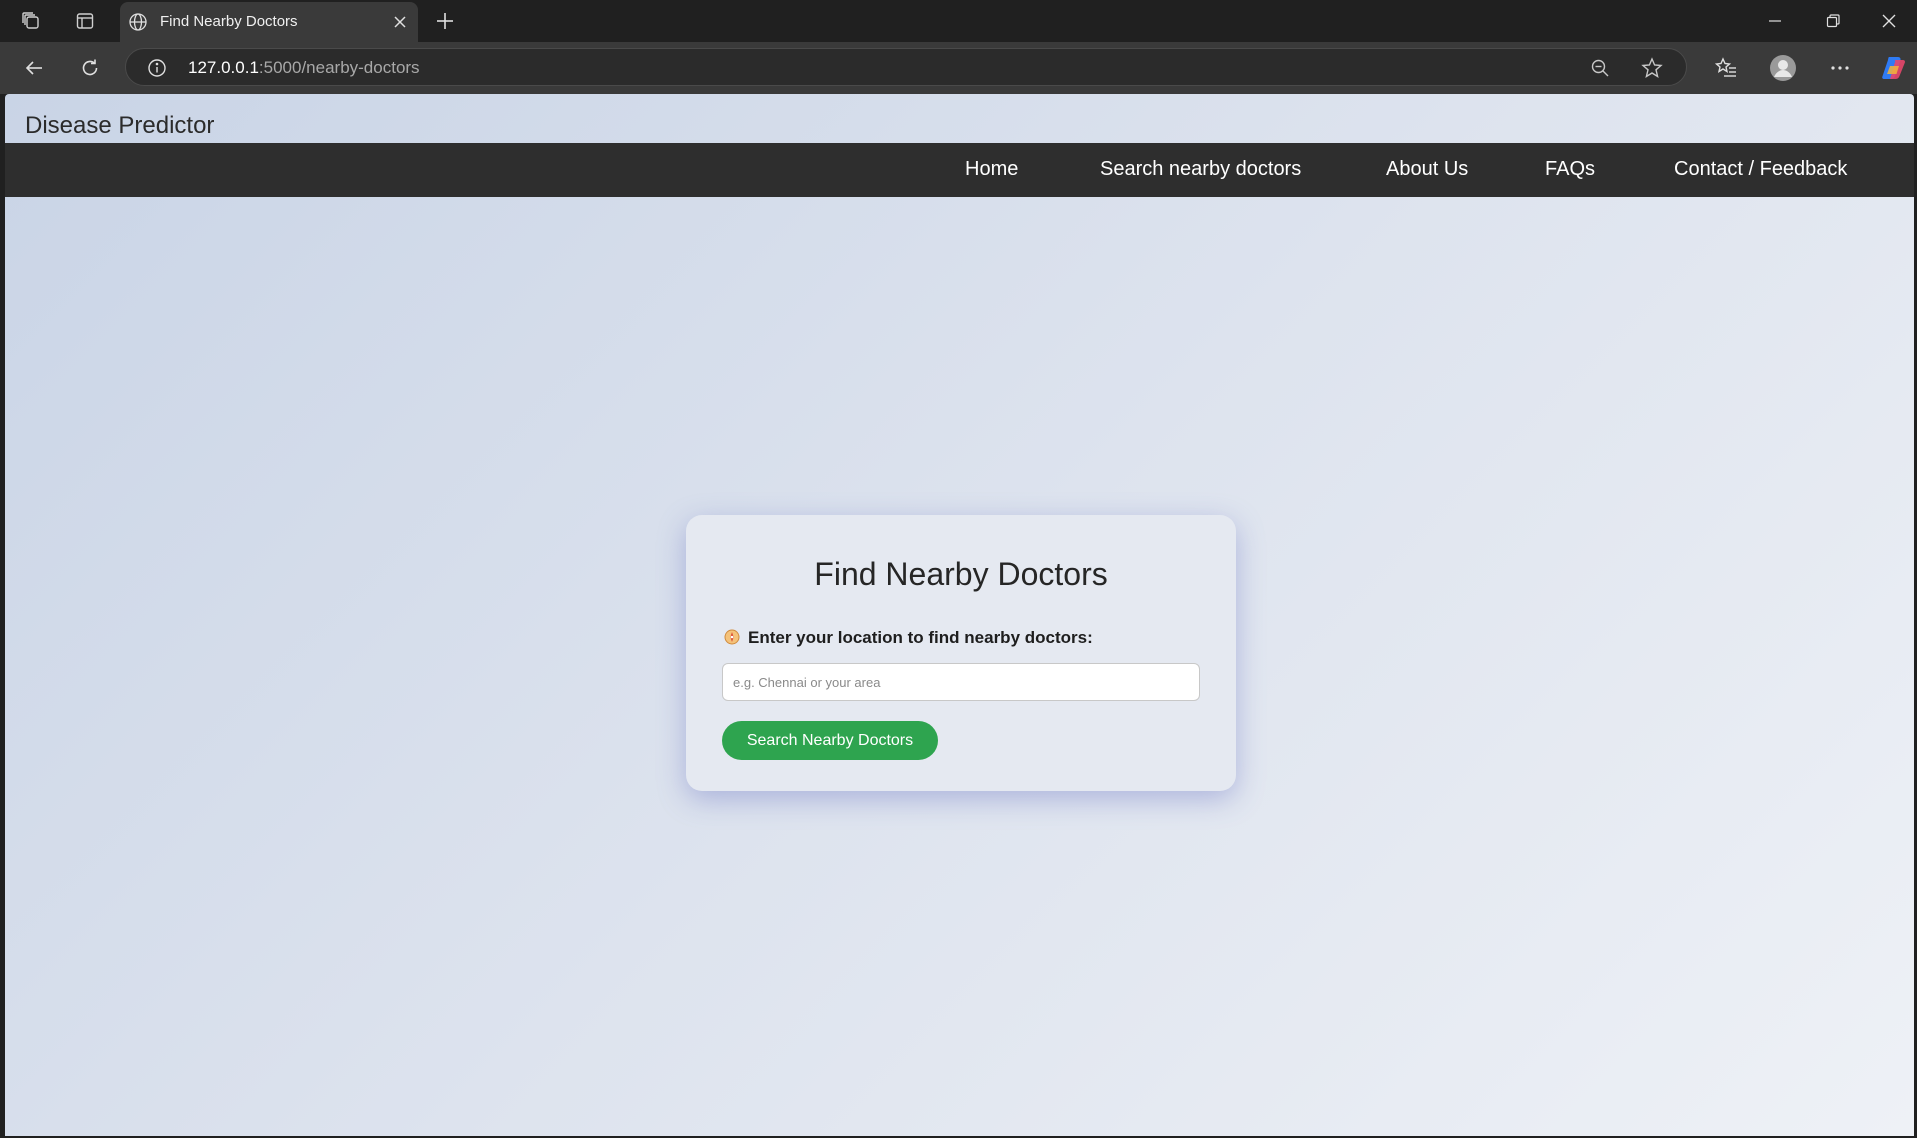 This screenshot has width=1917, height=1138. What do you see at coordinates (991, 169) in the screenshot?
I see `nav-link-home: Home` at bounding box center [991, 169].